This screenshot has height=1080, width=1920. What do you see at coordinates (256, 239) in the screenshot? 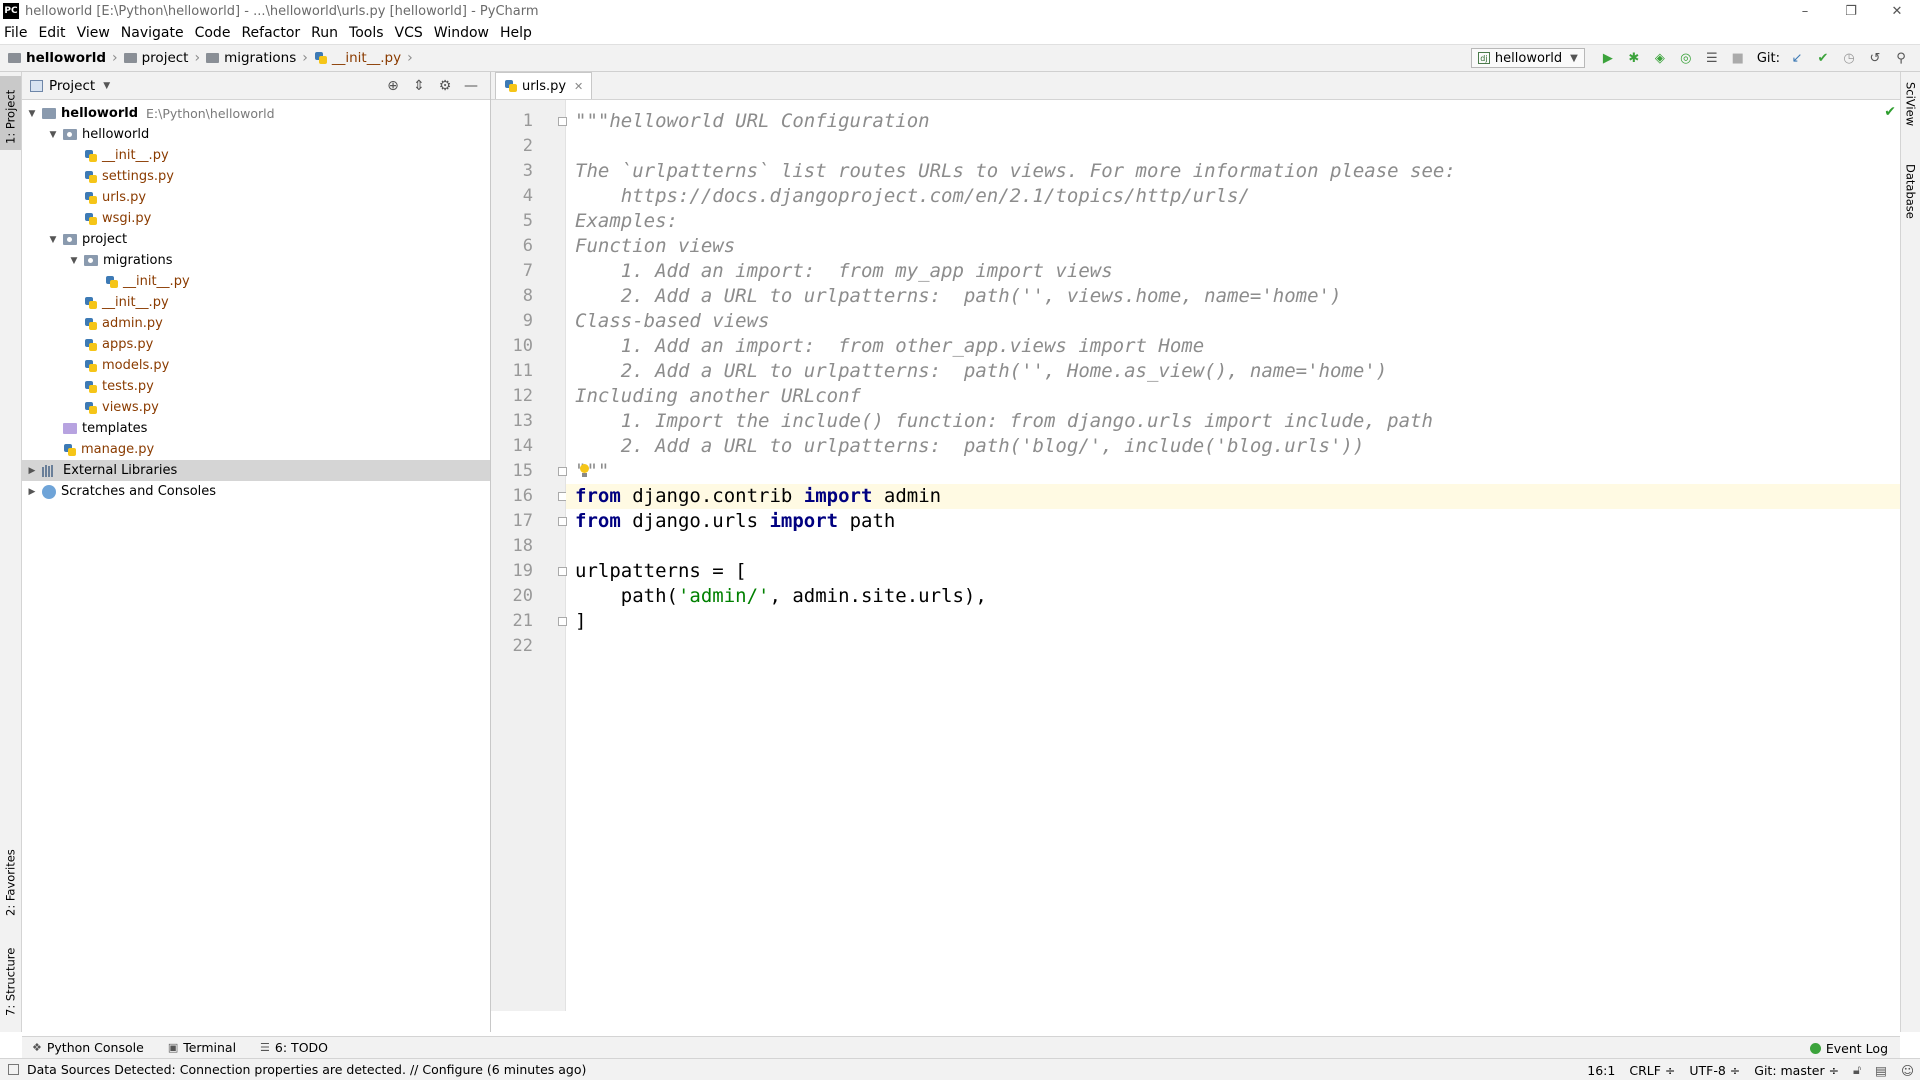
I see `tree-item: ▼ project` at bounding box center [256, 239].